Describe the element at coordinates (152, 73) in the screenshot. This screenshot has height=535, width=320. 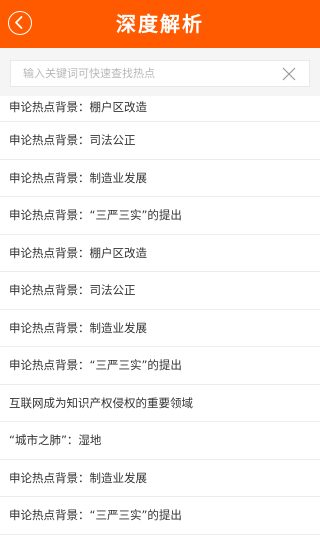
I see `search-input` at that location.